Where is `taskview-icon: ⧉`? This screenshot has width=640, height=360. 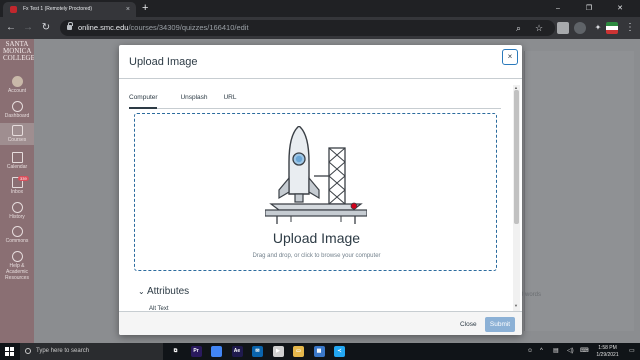
taskview-icon: ⧉ is located at coordinates (175, 351).